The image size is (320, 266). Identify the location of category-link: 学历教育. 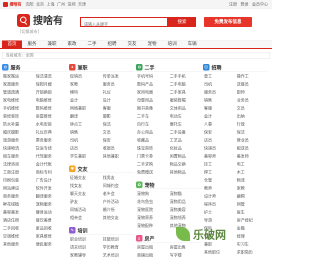
(118, 248).